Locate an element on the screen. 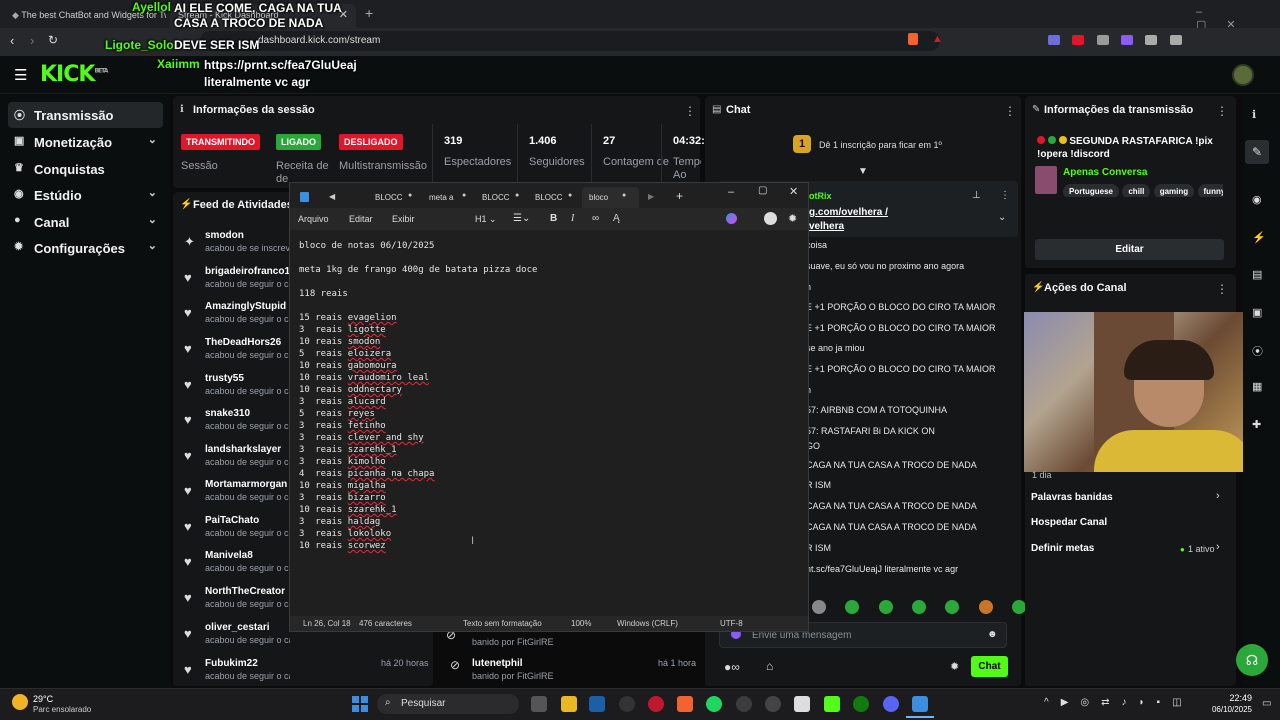 The image size is (1280, 720). emoji-icon: ☻ is located at coordinates (992, 634).